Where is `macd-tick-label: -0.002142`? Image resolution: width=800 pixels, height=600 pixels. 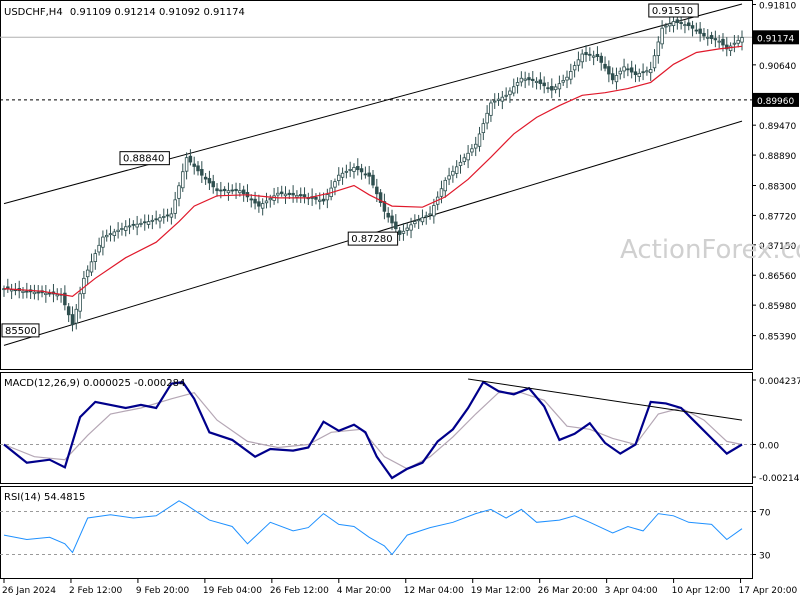
macd-tick-label: -0.002142 is located at coordinates (779, 479).